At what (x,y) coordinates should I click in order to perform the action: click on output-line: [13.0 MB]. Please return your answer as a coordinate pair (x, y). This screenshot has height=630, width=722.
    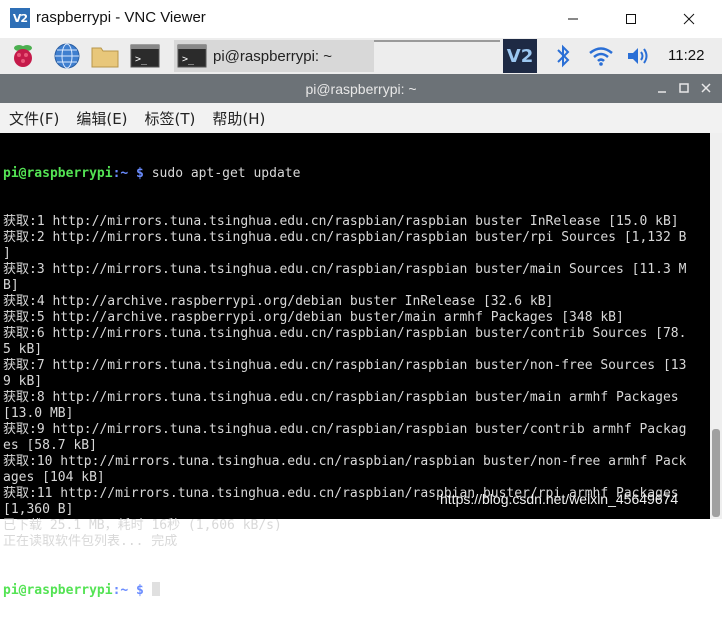
    Looking at the image, I should click on (38, 413).